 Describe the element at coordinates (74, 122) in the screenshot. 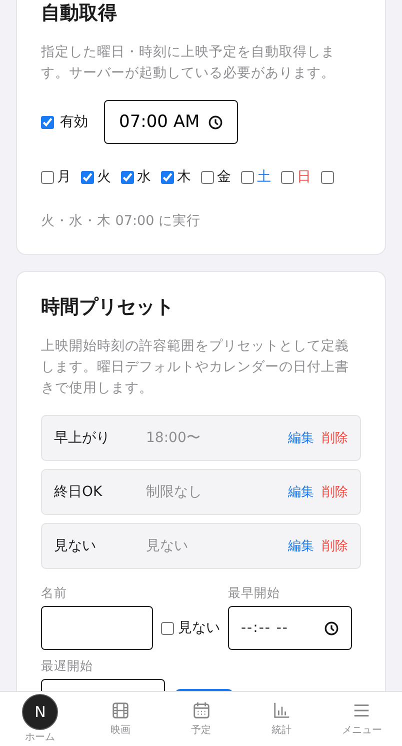

I see `checkbox-label: 有効` at that location.